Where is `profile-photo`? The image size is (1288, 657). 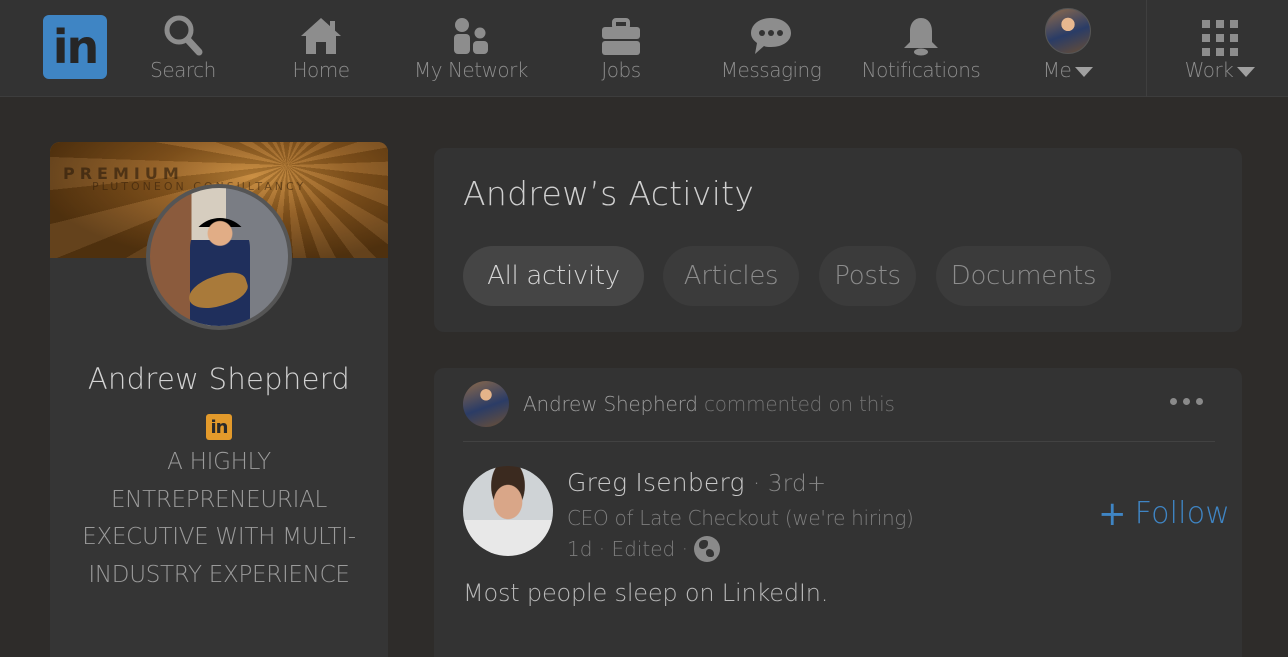 profile-photo is located at coordinates (219, 257).